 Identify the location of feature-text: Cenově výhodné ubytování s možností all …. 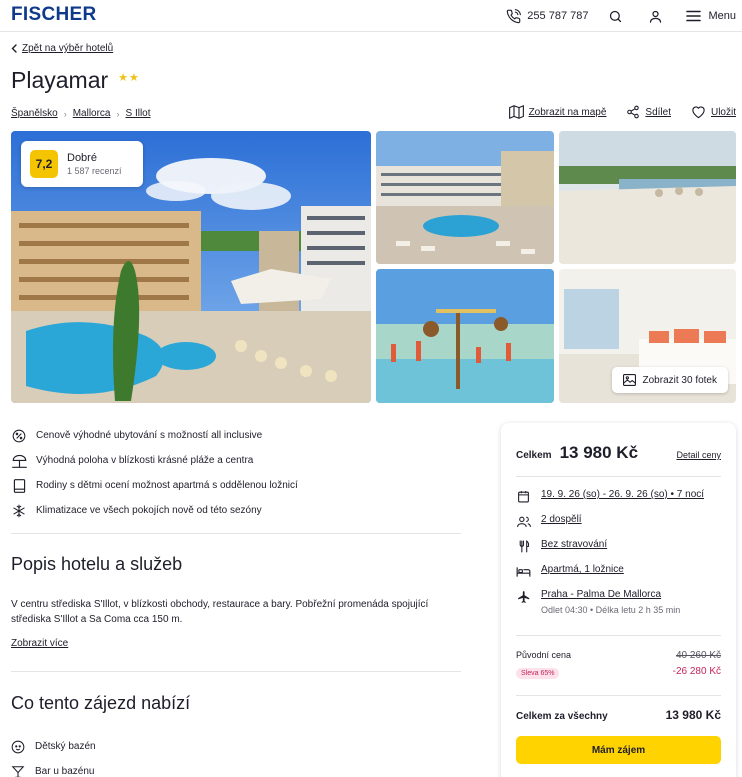
(149, 435).